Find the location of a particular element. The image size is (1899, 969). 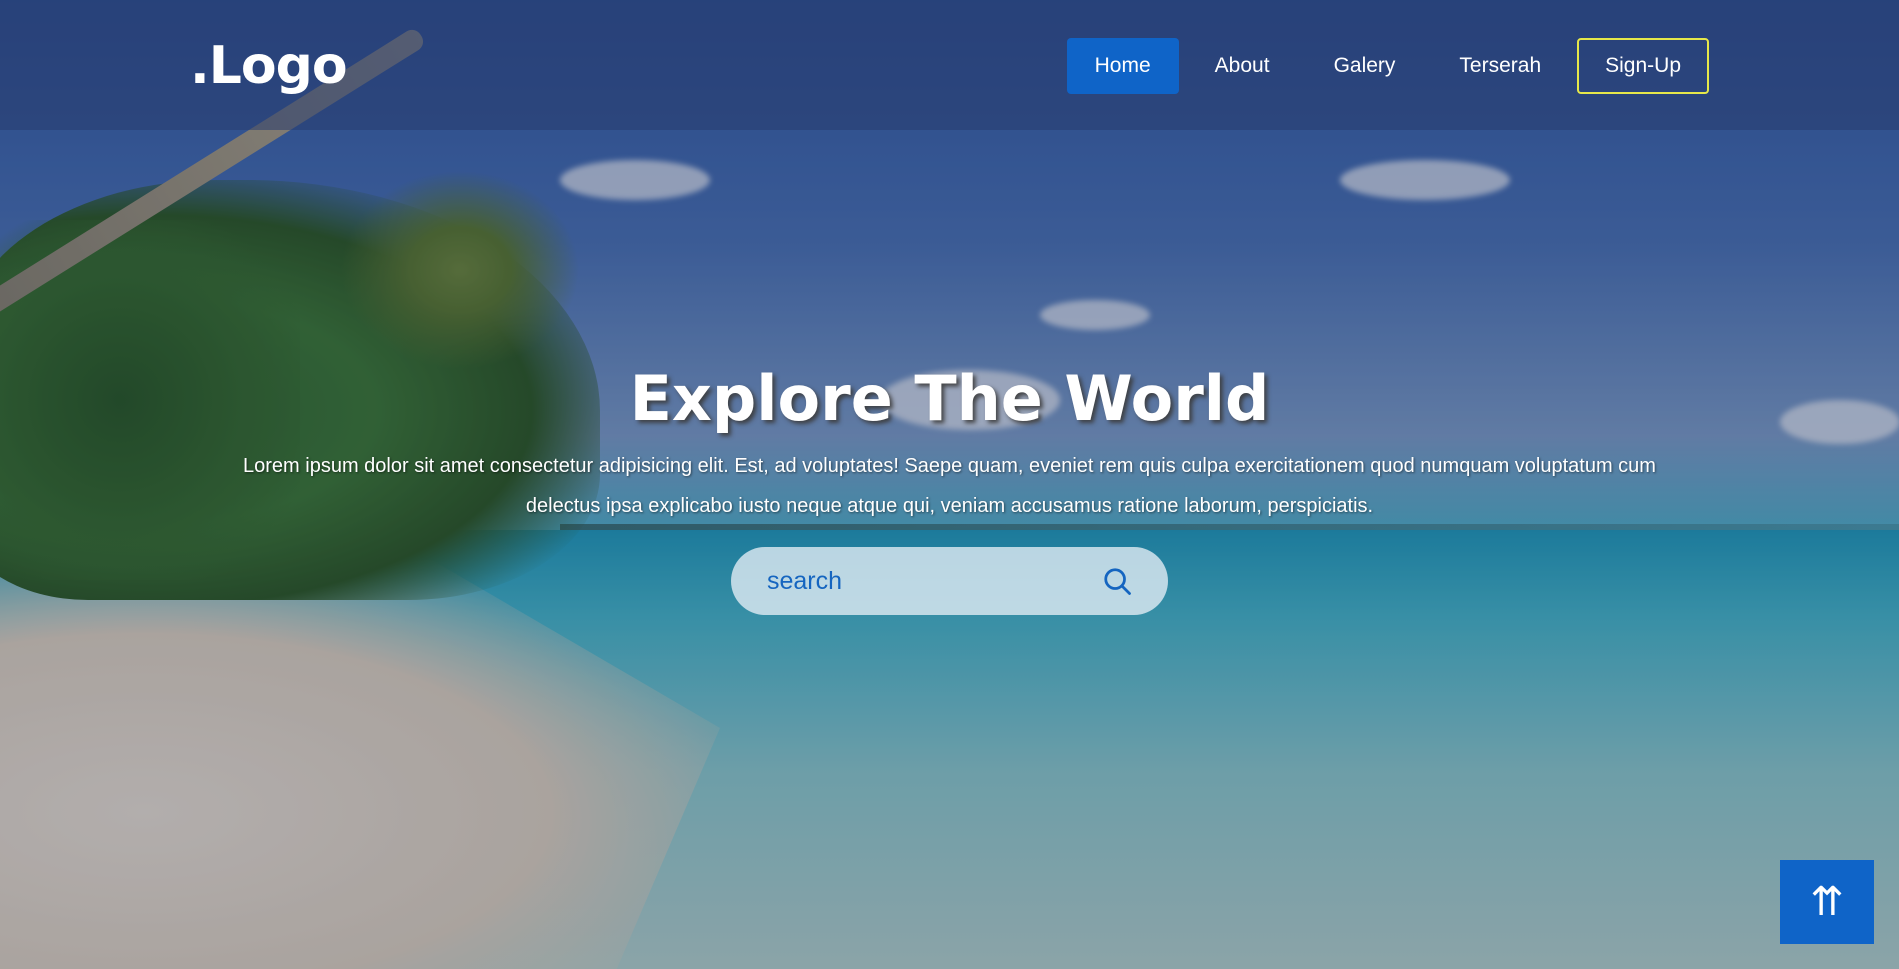

search-bar is located at coordinates (949, 581).